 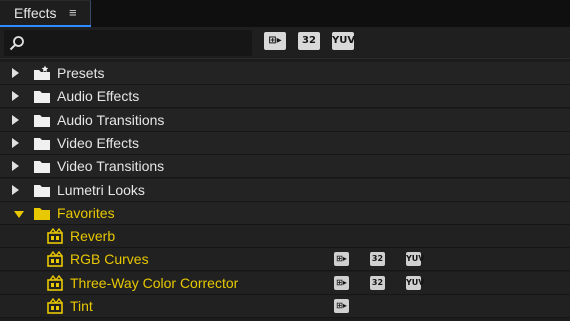 What do you see at coordinates (285, 237) in the screenshot?
I see `tree-effect-row: Reverb` at bounding box center [285, 237].